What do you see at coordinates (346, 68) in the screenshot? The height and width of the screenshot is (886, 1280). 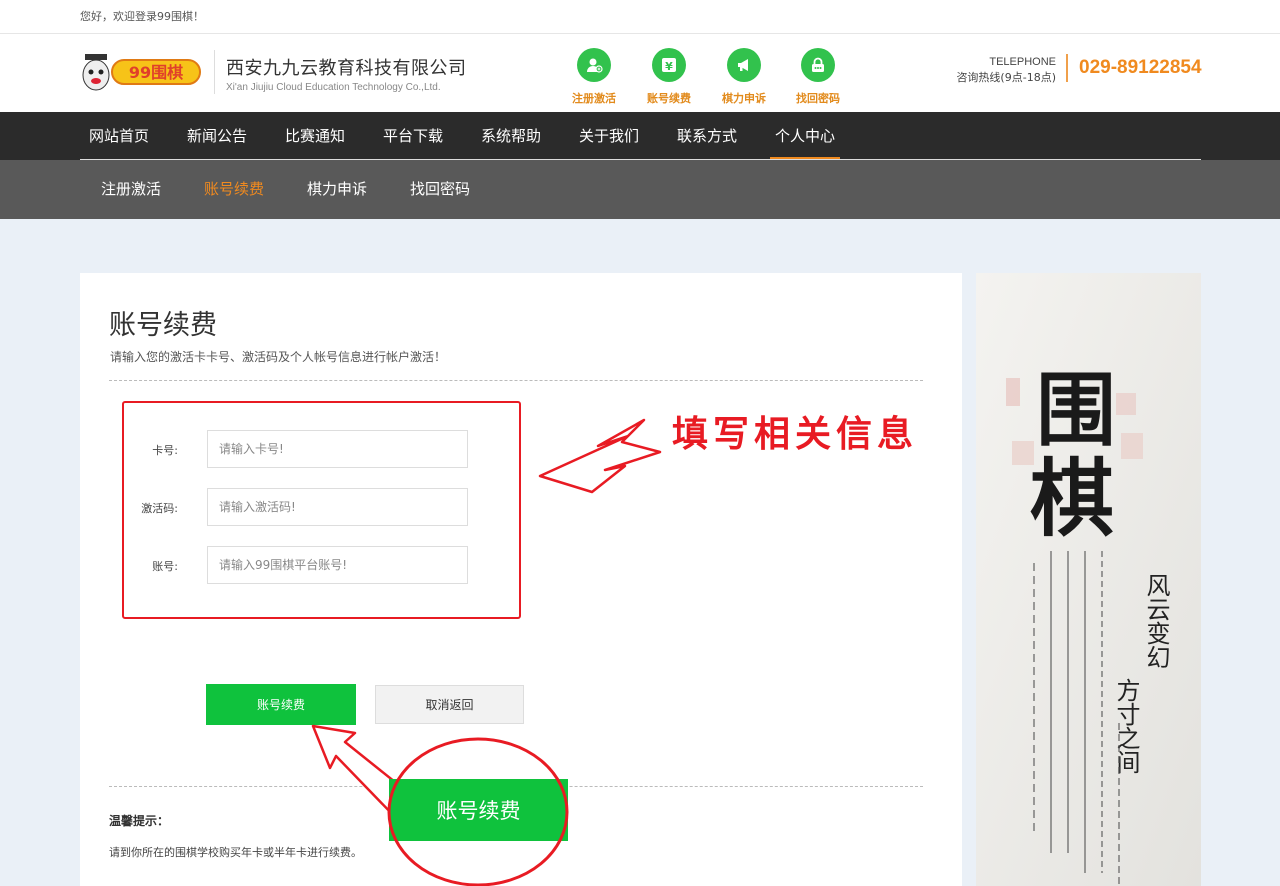 I see `company-name-cn: 西安九九云教育科技有限公司` at bounding box center [346, 68].